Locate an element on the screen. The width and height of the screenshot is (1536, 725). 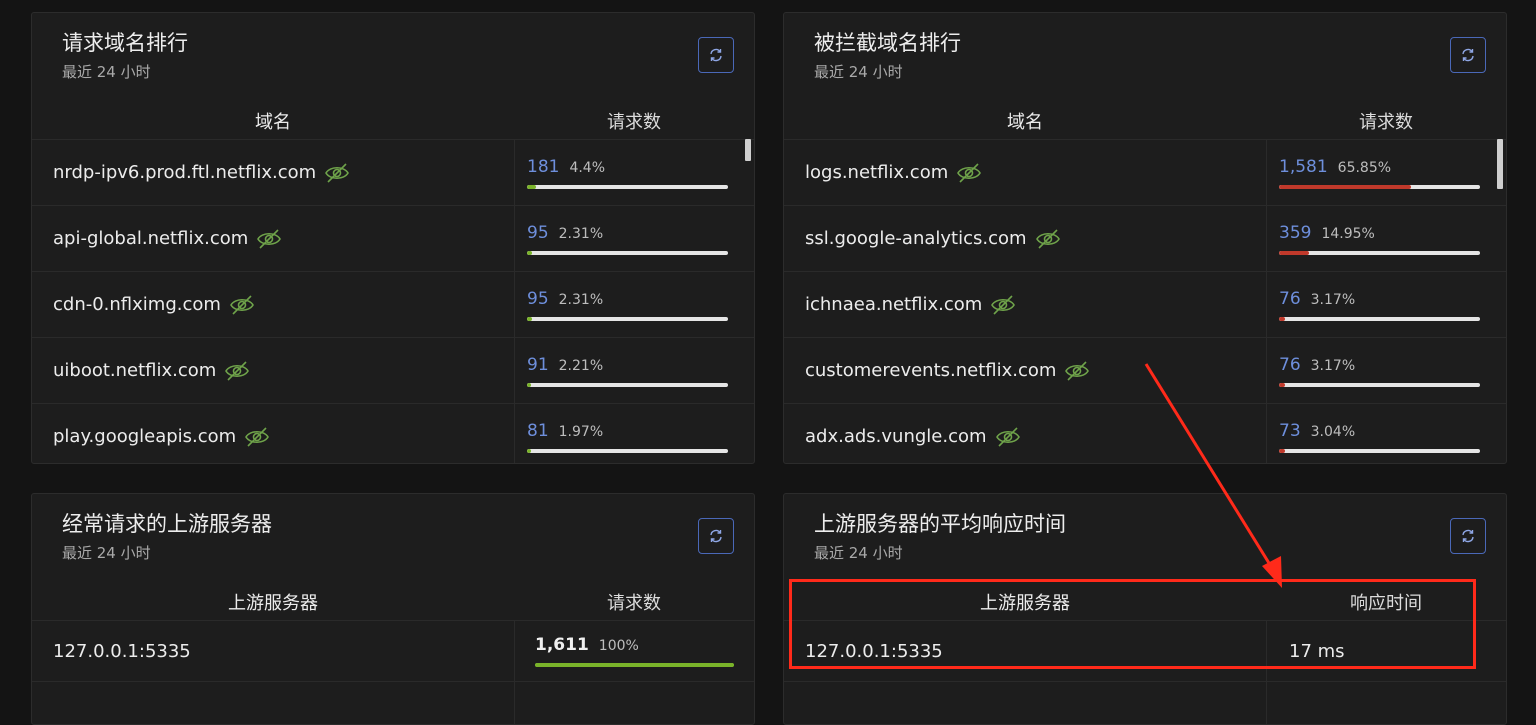
annotation-arrow is located at coordinates (1213, 475).